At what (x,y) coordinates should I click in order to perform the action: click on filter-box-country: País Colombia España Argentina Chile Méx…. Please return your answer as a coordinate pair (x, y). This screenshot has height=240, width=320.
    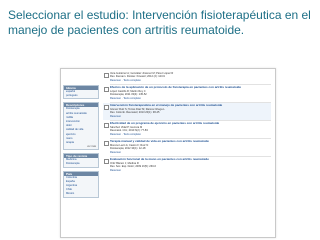
    Looking at the image, I should click on (81, 184).